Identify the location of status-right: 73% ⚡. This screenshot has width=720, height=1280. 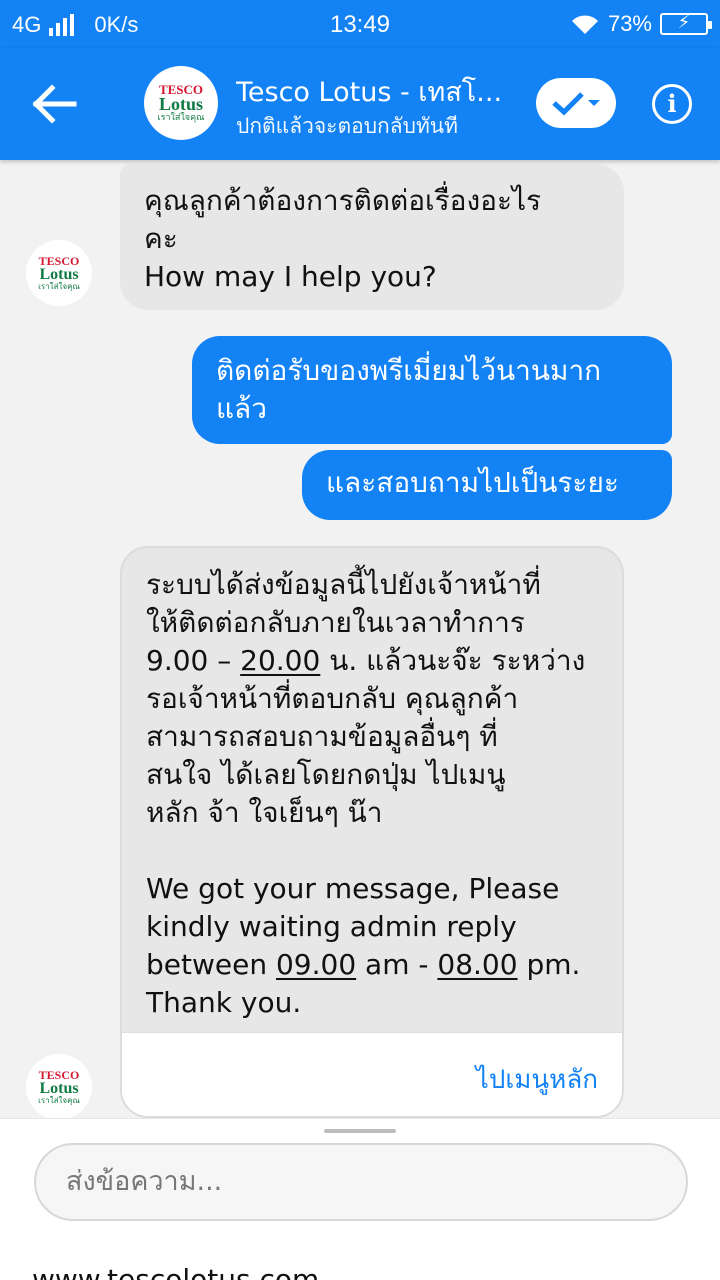
(641, 24).